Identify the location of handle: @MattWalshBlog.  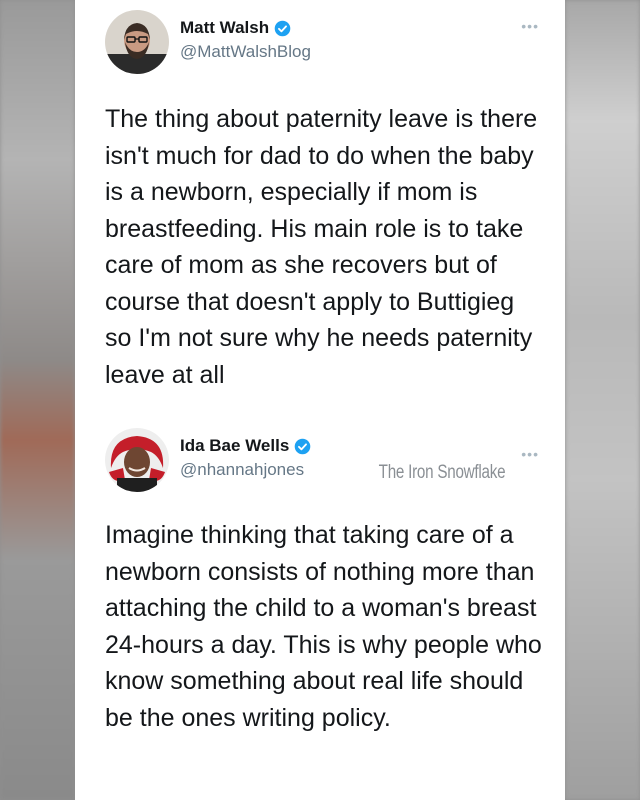
(245, 52).